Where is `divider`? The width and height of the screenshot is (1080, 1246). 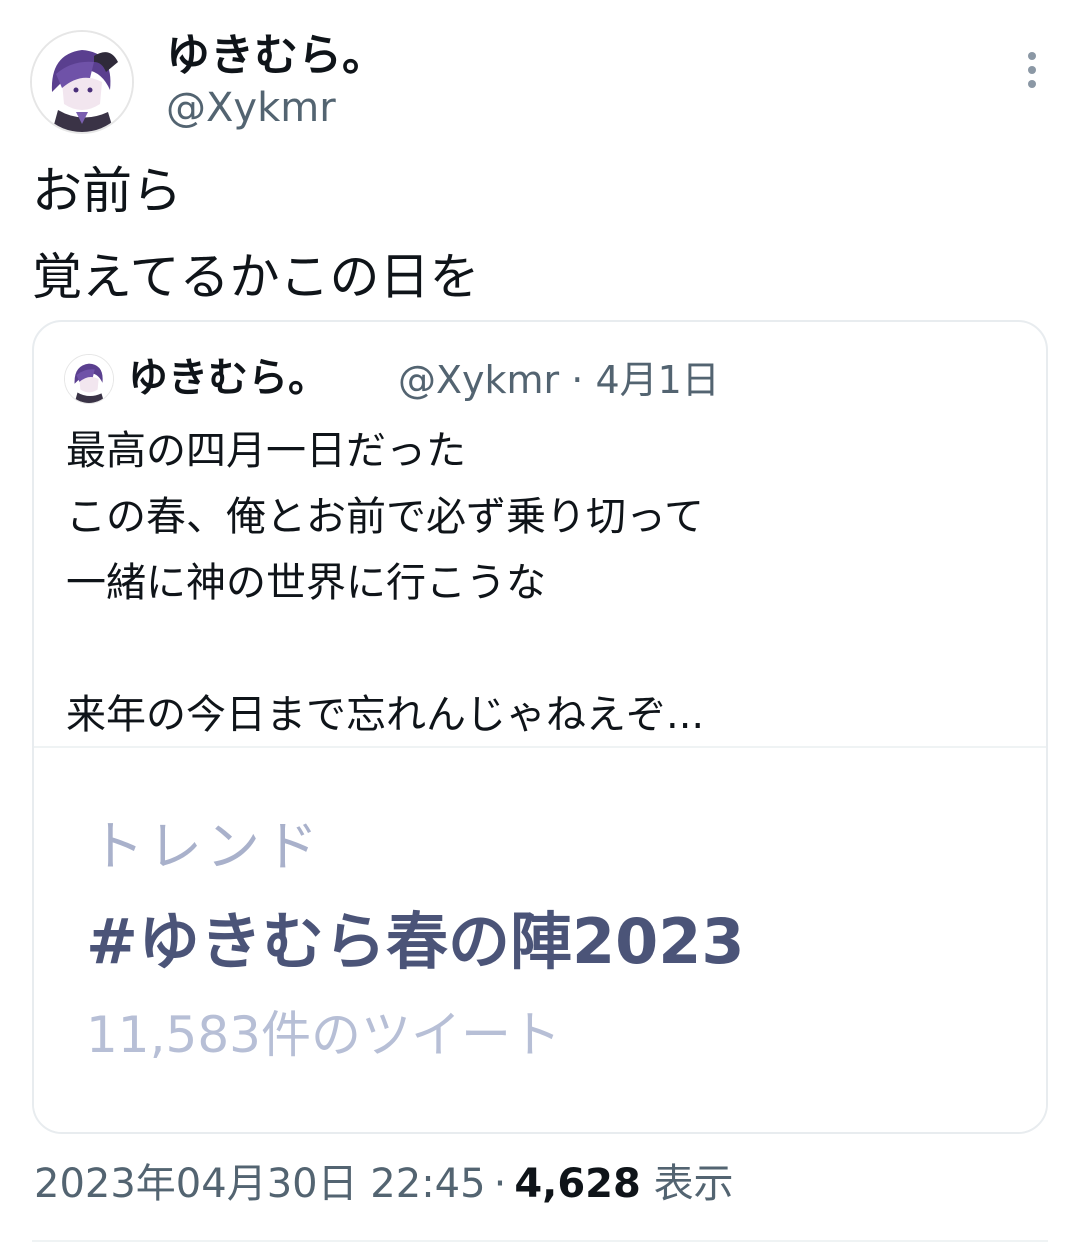
divider is located at coordinates (540, 1241).